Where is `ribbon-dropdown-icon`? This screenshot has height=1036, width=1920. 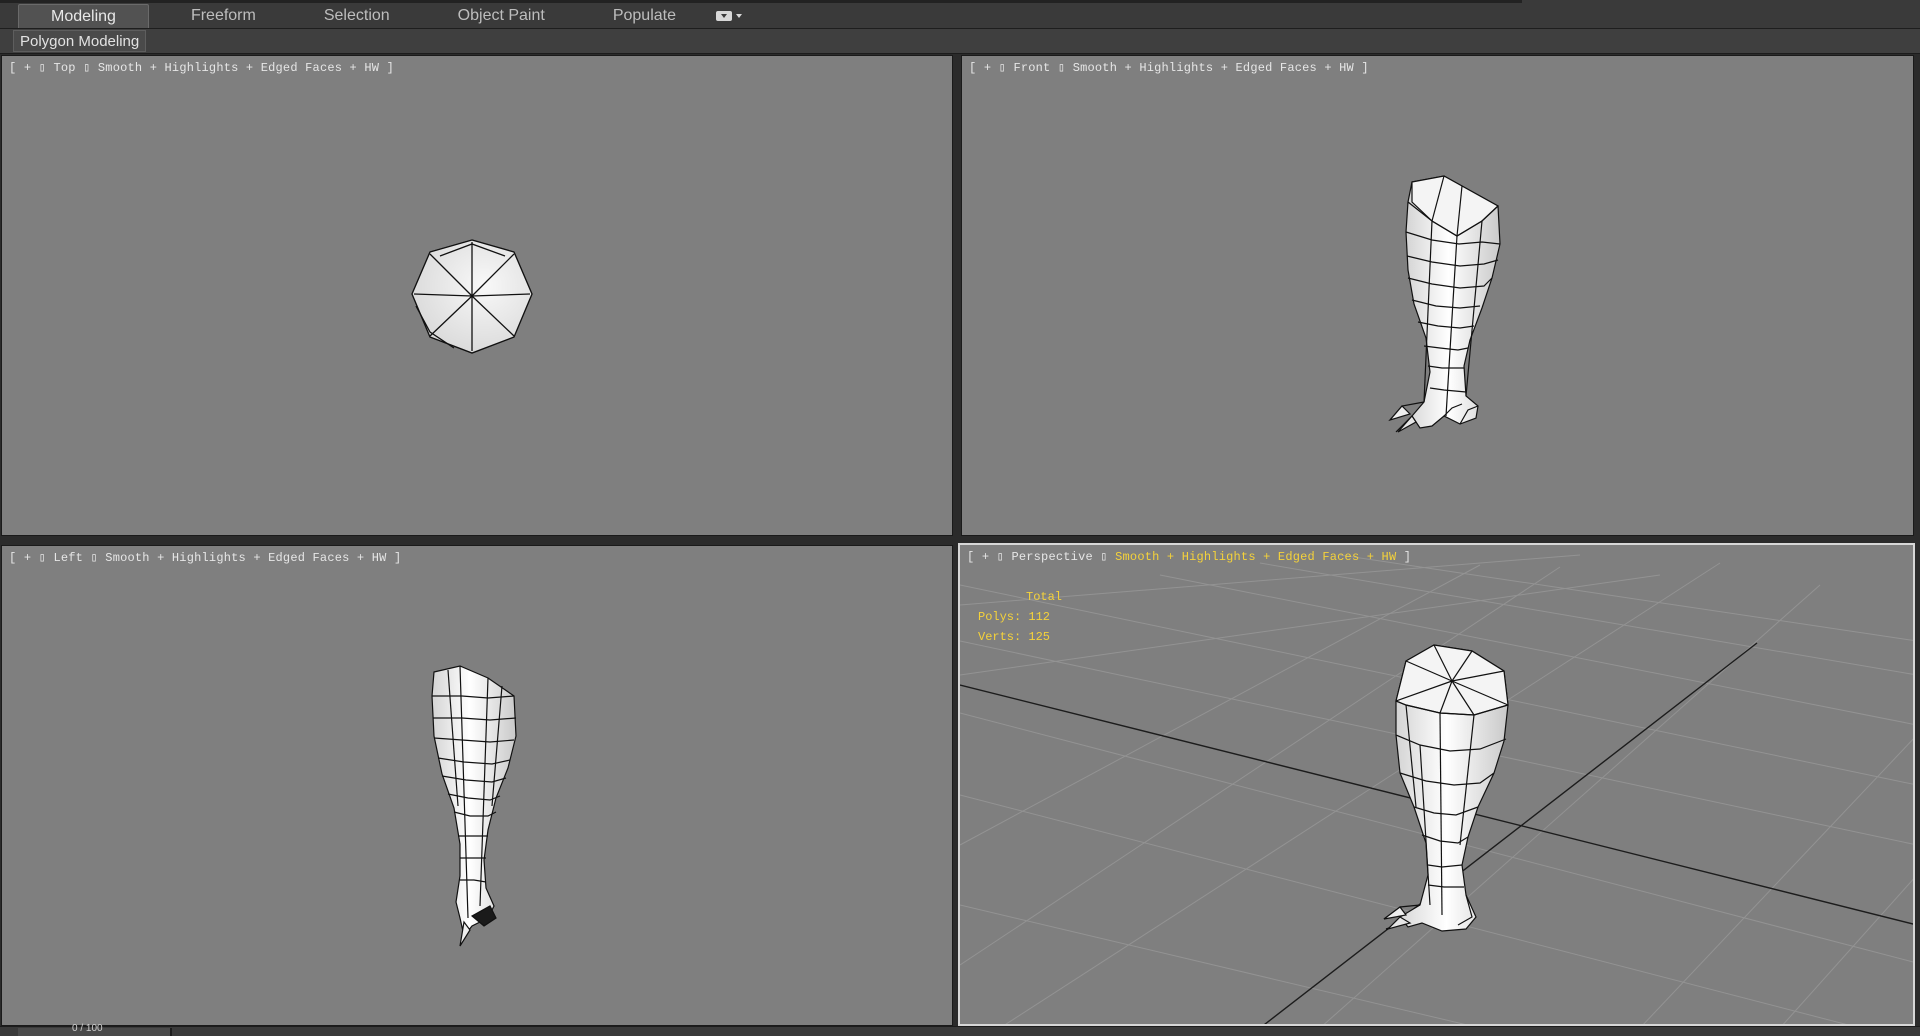
ribbon-dropdown-icon is located at coordinates (729, 16).